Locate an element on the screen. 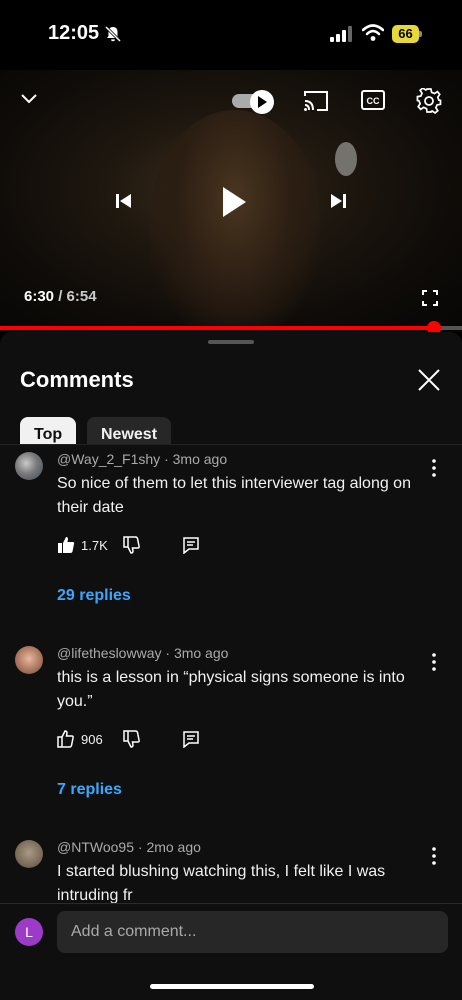 The image size is (462, 1000). battery-level: 66 is located at coordinates (405, 34).